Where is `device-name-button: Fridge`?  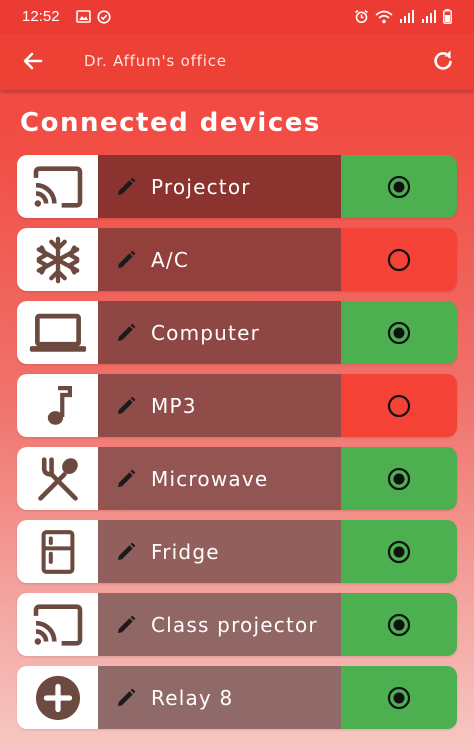 device-name-button: Fridge is located at coordinates (219, 551).